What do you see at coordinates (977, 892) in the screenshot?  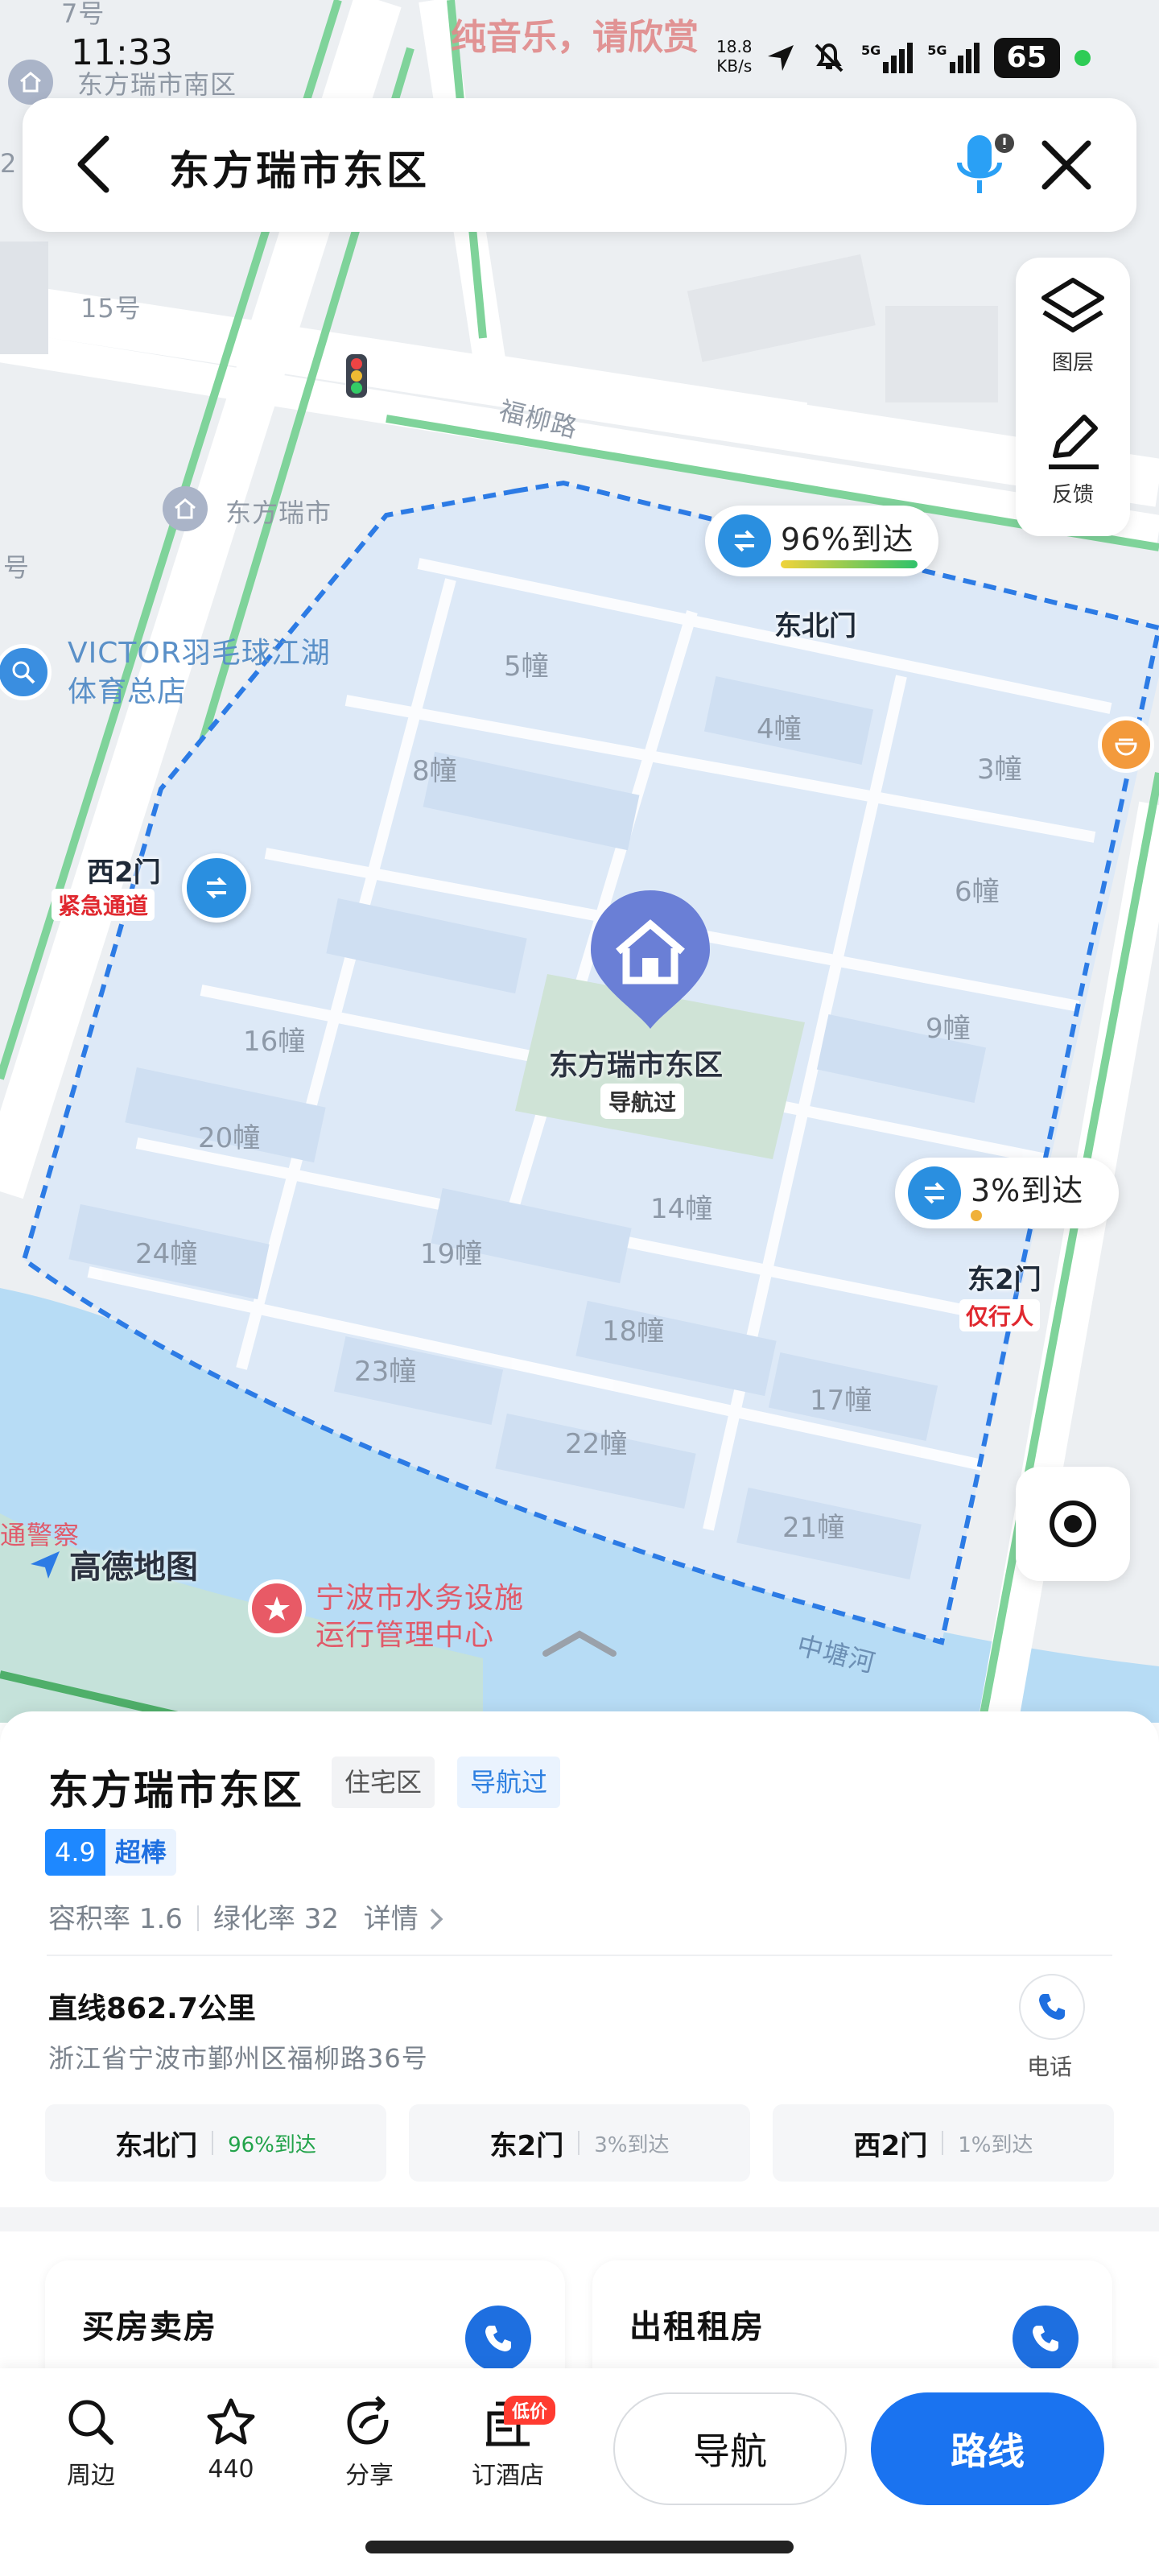 I see `building-label: 6幢` at bounding box center [977, 892].